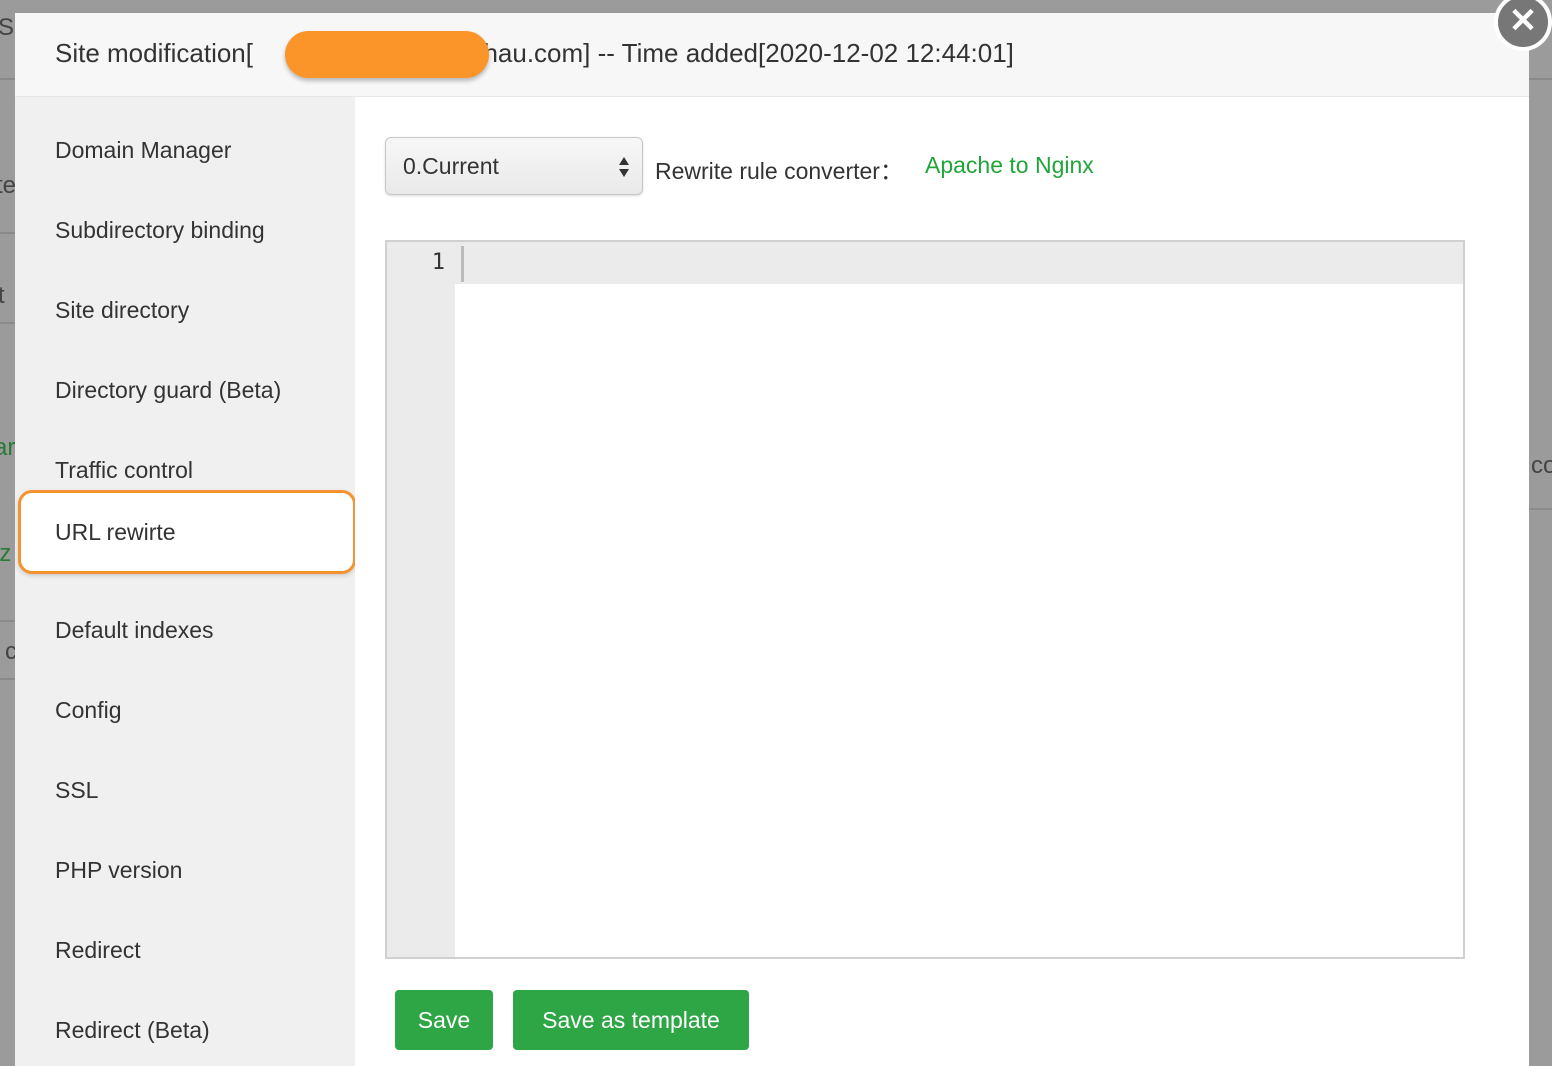  What do you see at coordinates (185, 230) in the screenshot?
I see `sidebar-item-subdirectory-binding: Subdirectory binding` at bounding box center [185, 230].